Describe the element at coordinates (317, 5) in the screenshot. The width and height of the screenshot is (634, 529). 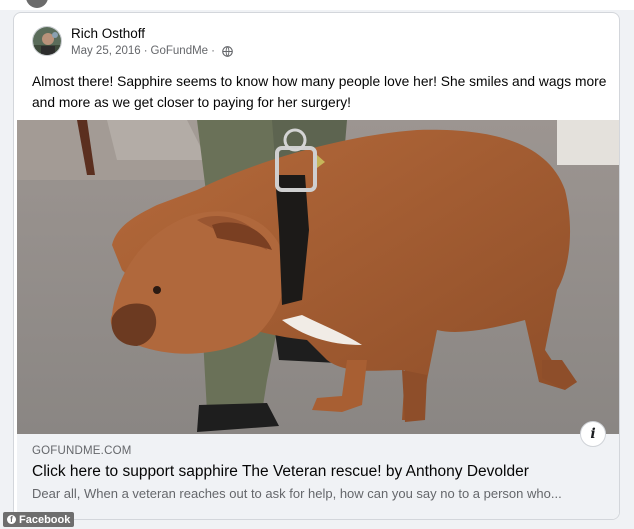
I see `previous-post-edge` at that location.